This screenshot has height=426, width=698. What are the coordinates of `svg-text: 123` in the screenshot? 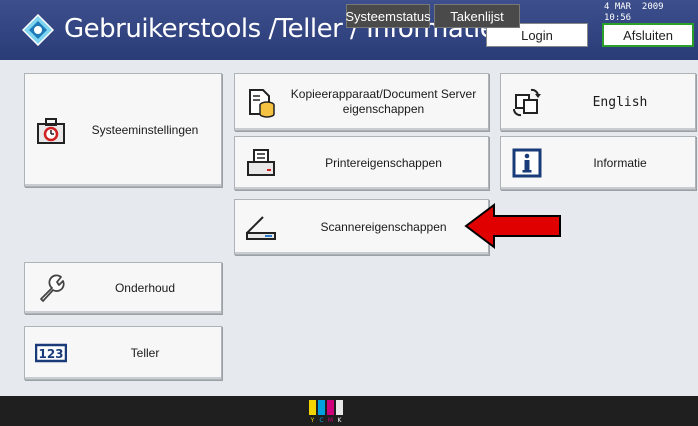 It's located at (50, 354).